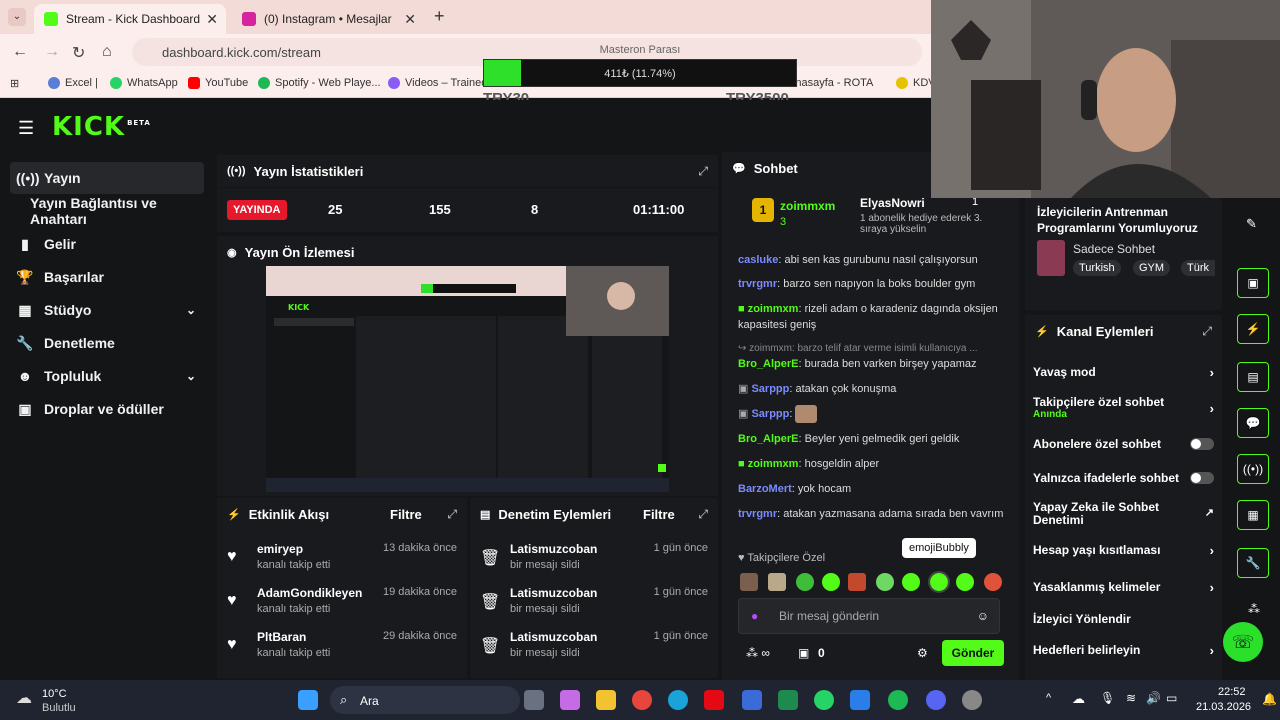 The width and height of the screenshot is (1280, 720). What do you see at coordinates (1152, 268) in the screenshot?
I see `tag-chip: GYM` at bounding box center [1152, 268].